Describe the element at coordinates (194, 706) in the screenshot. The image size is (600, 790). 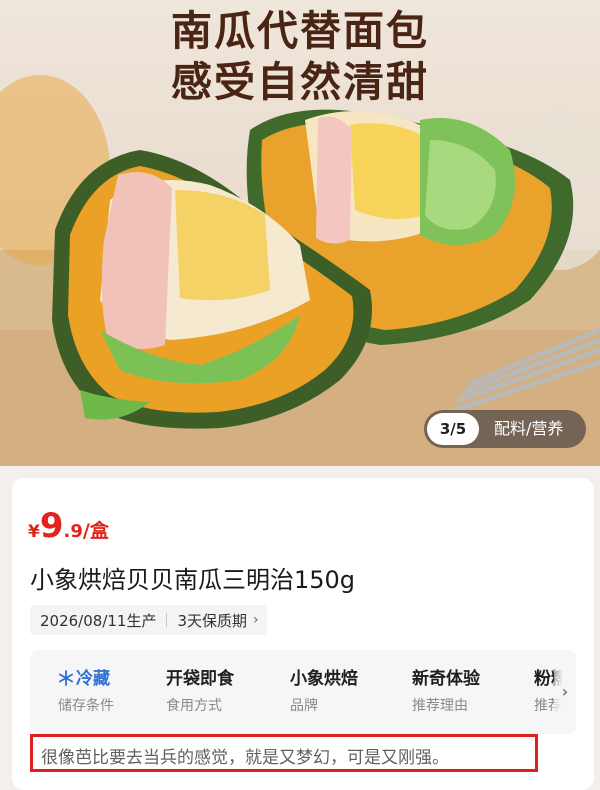
I see `attribute-label: 食用方式` at that location.